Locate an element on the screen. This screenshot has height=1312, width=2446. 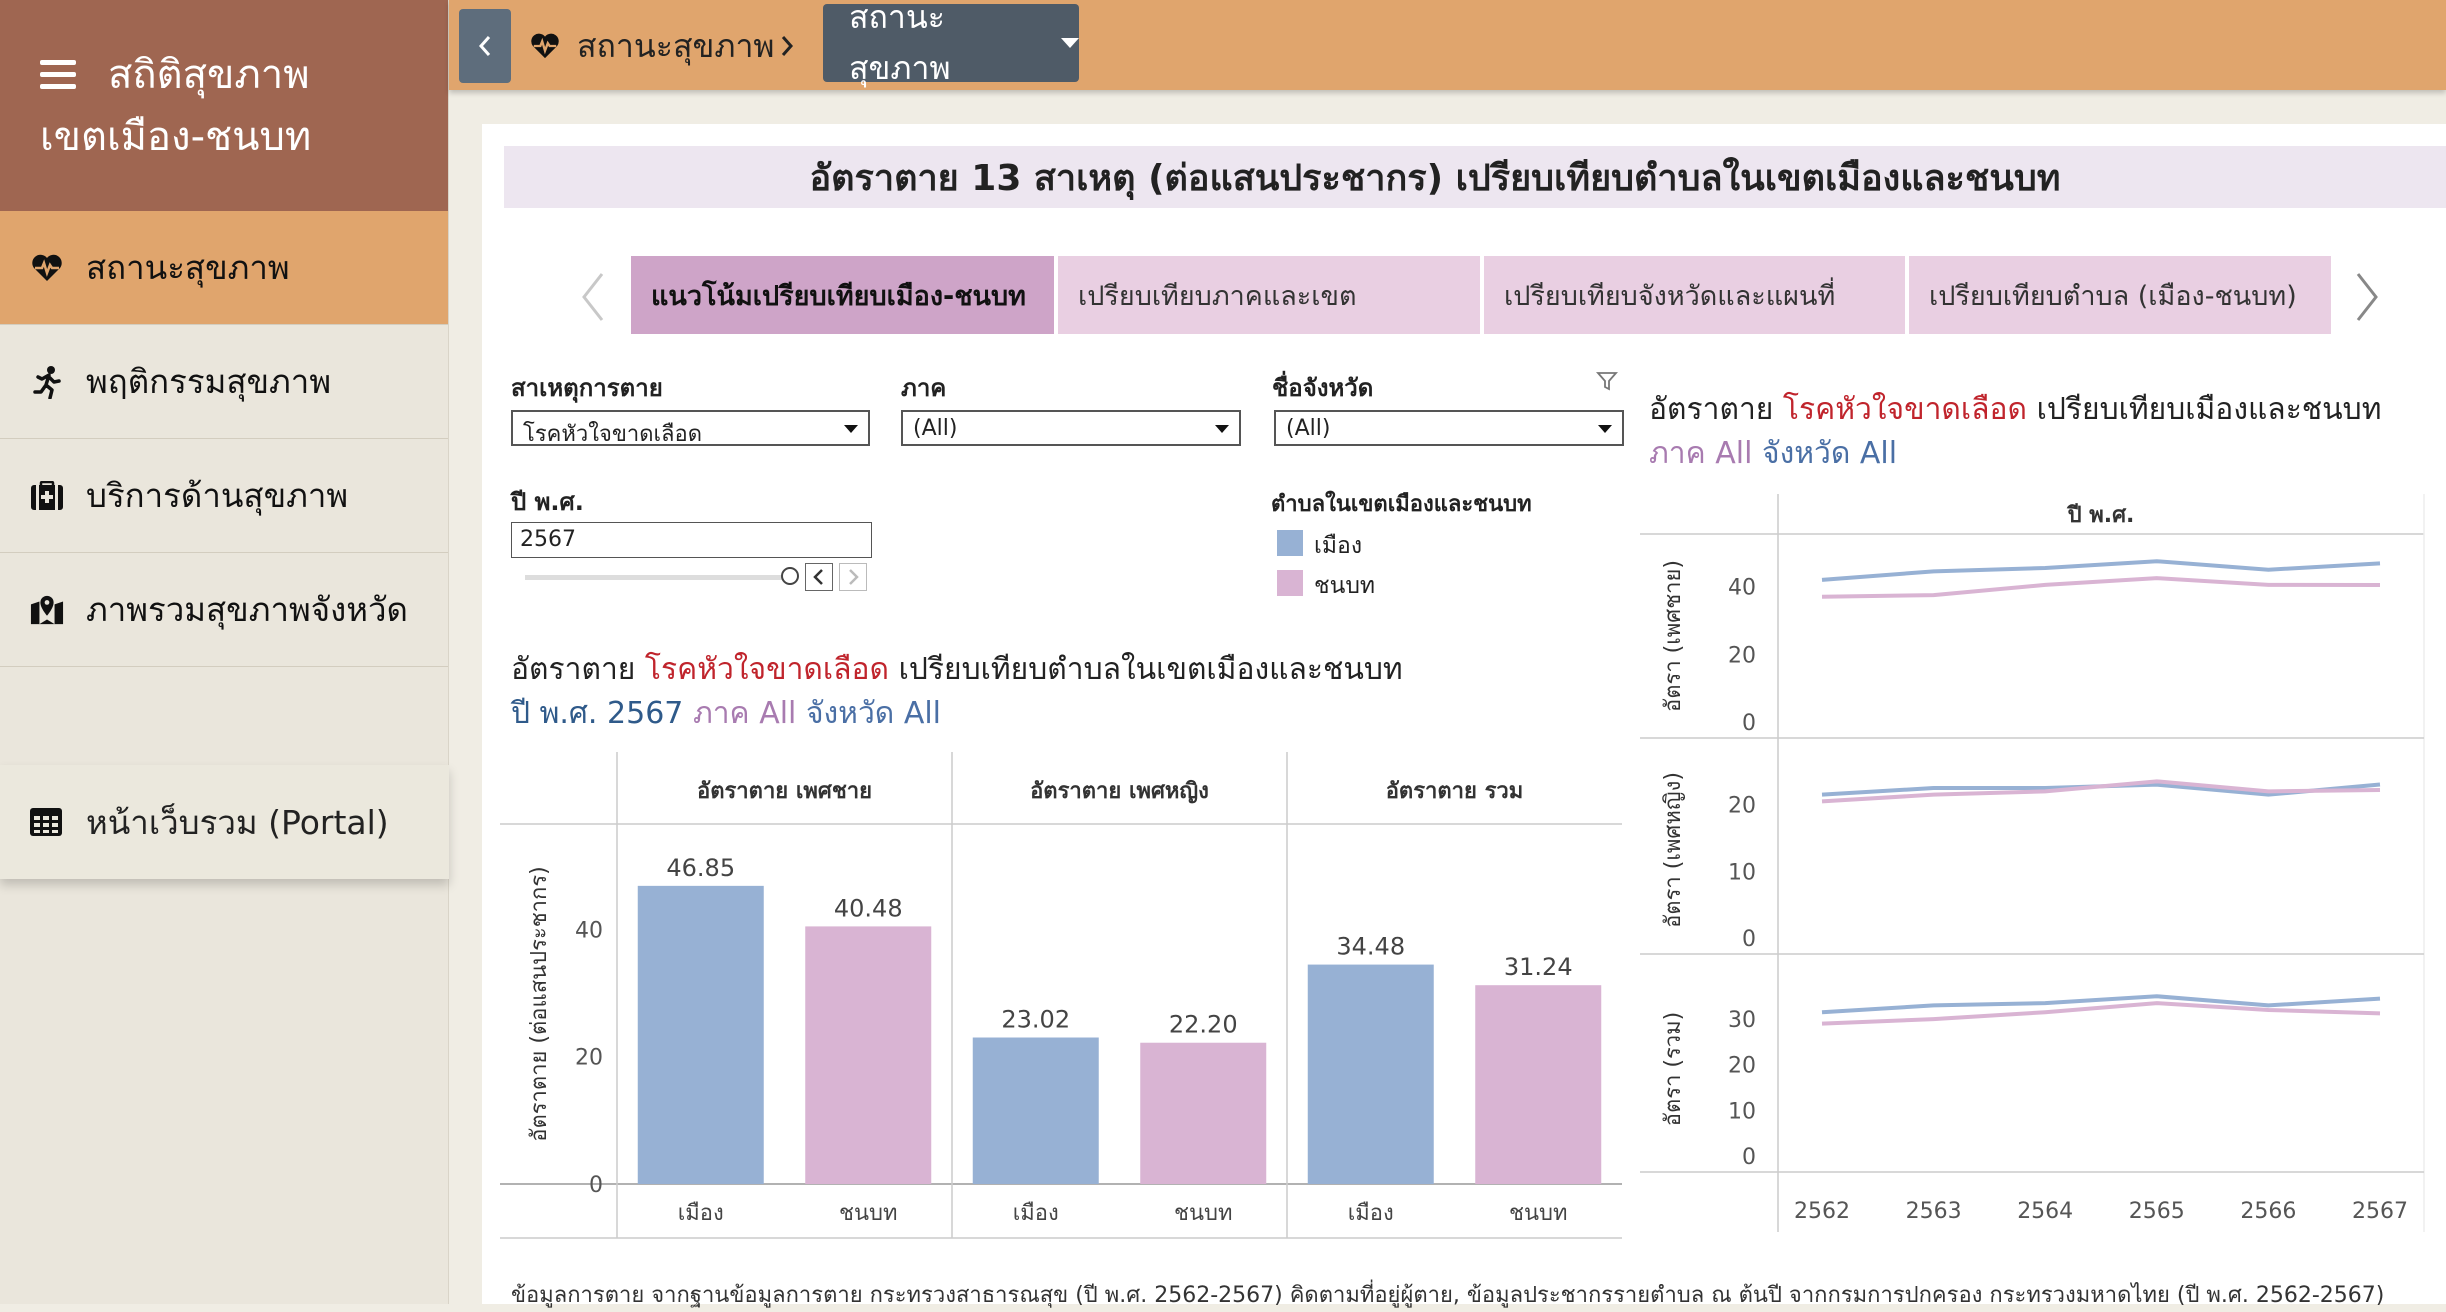
tab-province-map: เปรียบเทียบจังหวัดและแผนที่ is located at coordinates (1694, 295).